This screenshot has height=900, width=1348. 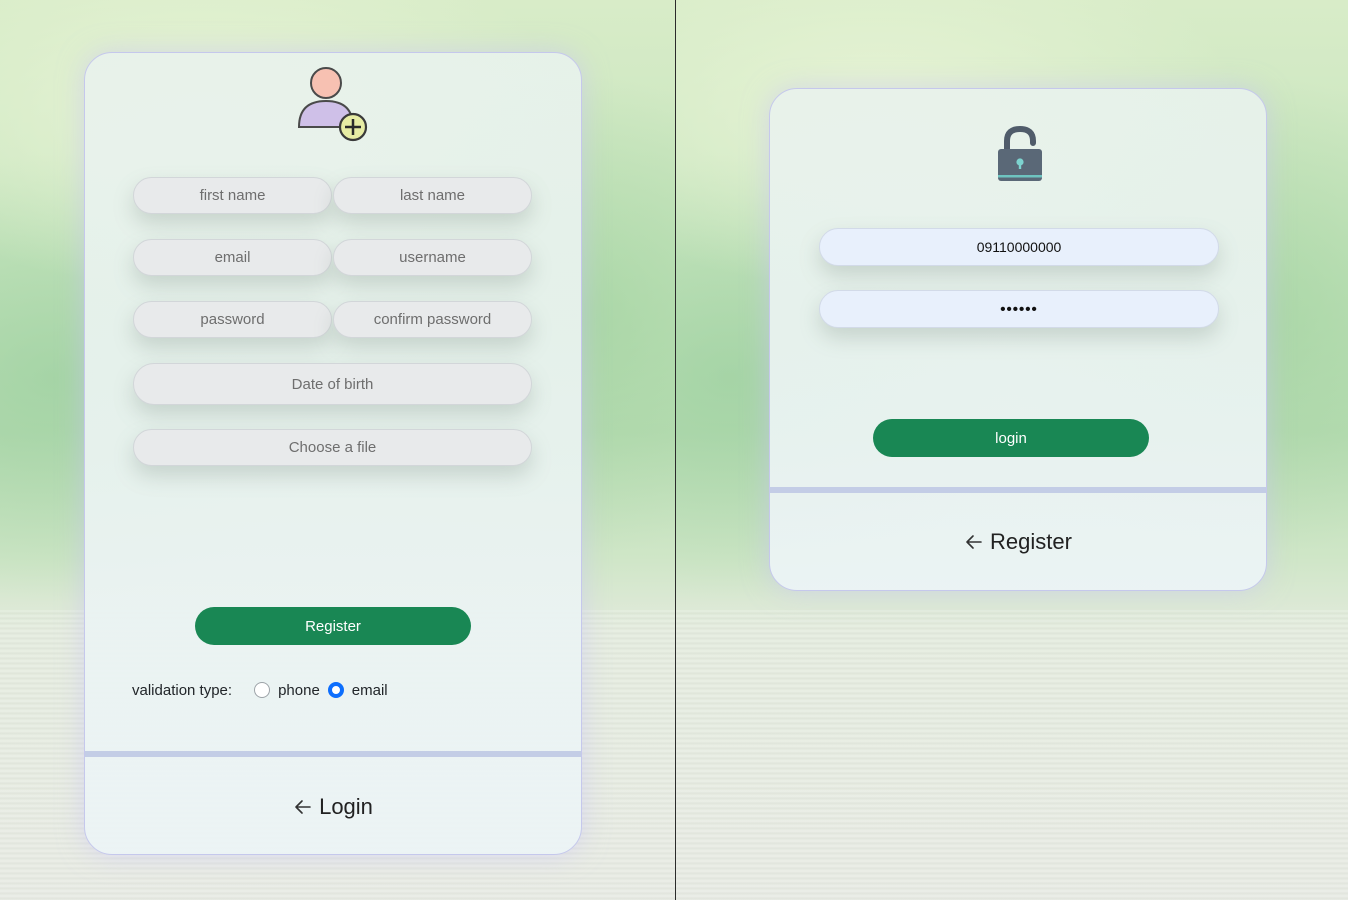 I want to click on file-placeholder: Choose a file, so click(x=332, y=447).